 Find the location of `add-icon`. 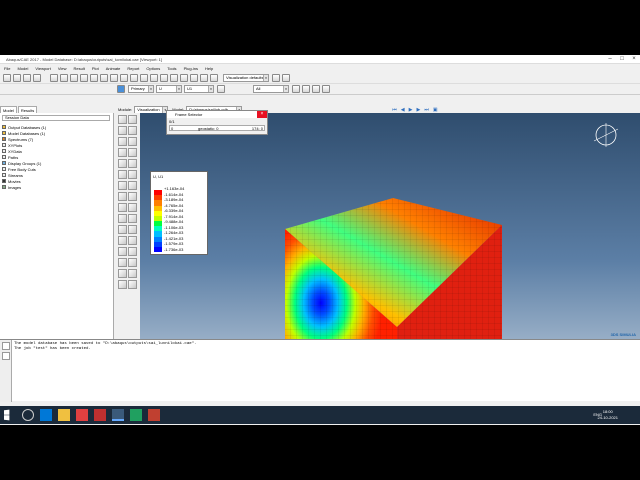

add-icon is located at coordinates (306, 89).